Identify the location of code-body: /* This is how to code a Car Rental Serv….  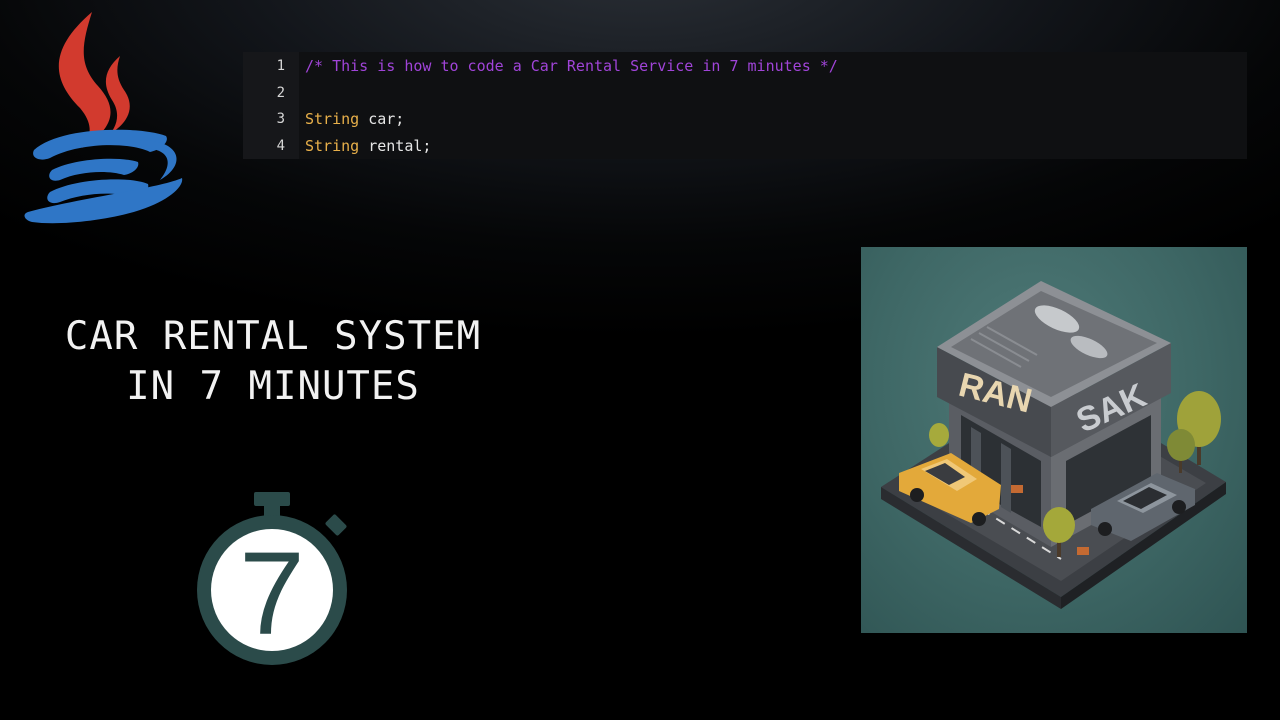
(773, 105).